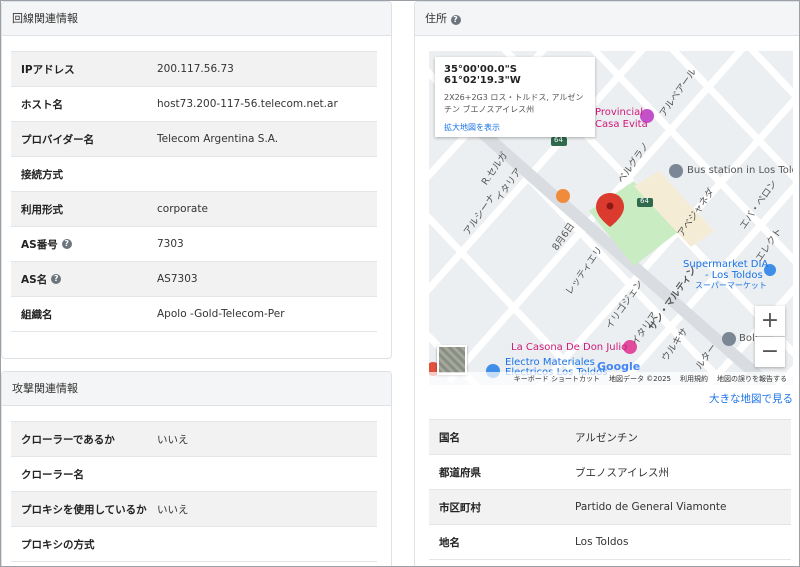 Image resolution: width=800 pixels, height=567 pixels. I want to click on table-row: AS名? AS7303, so click(194, 279).